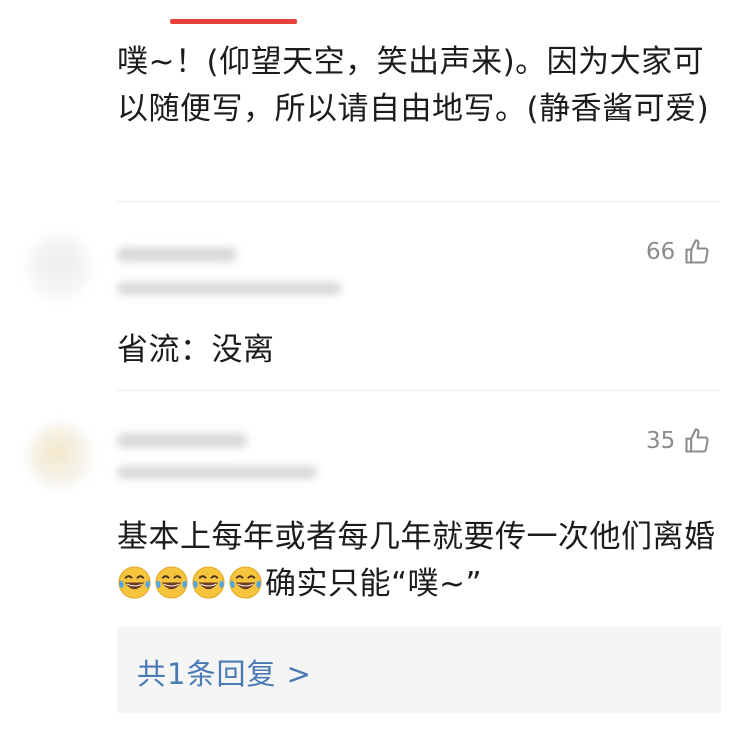  What do you see at coordinates (661, 441) in the screenshot?
I see `like-count: 35` at bounding box center [661, 441].